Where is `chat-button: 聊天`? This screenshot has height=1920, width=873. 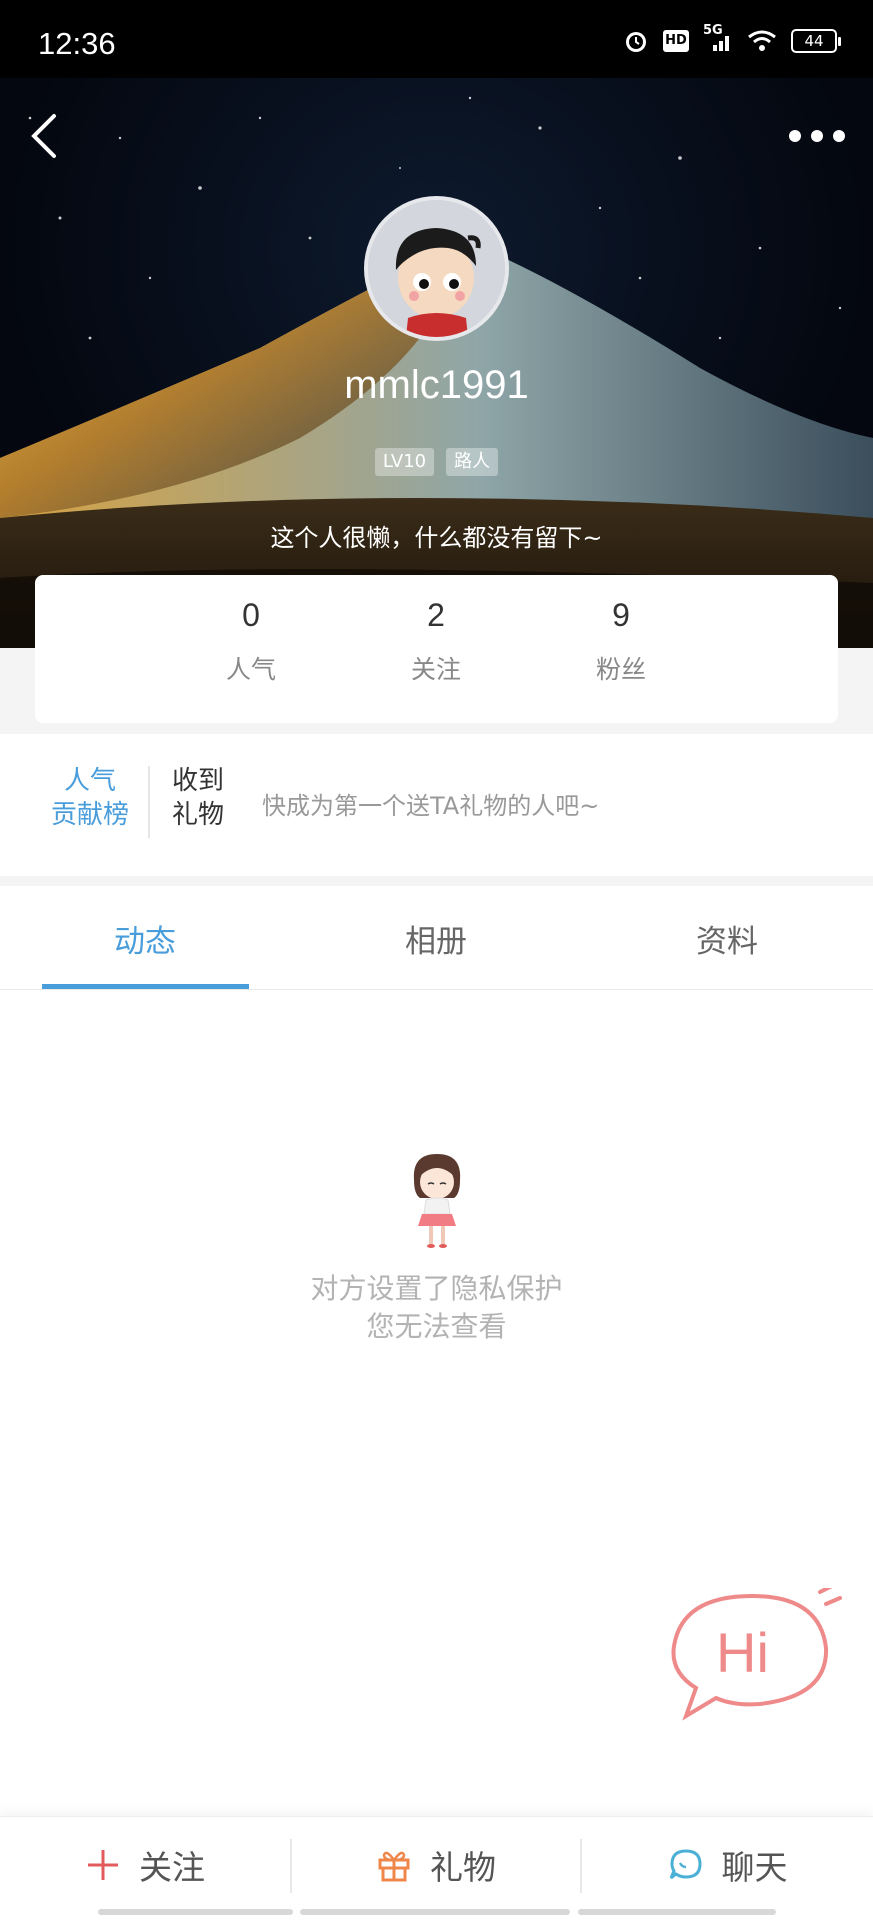 chat-button: 聊天 is located at coordinates (727, 1865).